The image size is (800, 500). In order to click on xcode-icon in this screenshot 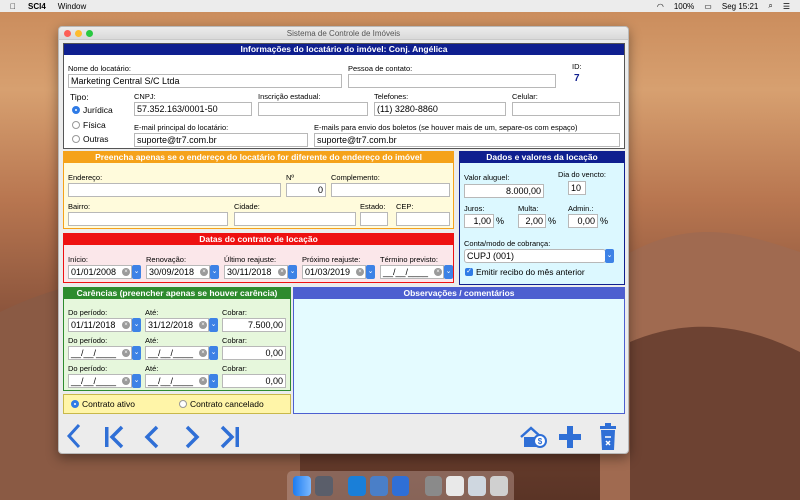, I will do `click(378, 485)`.